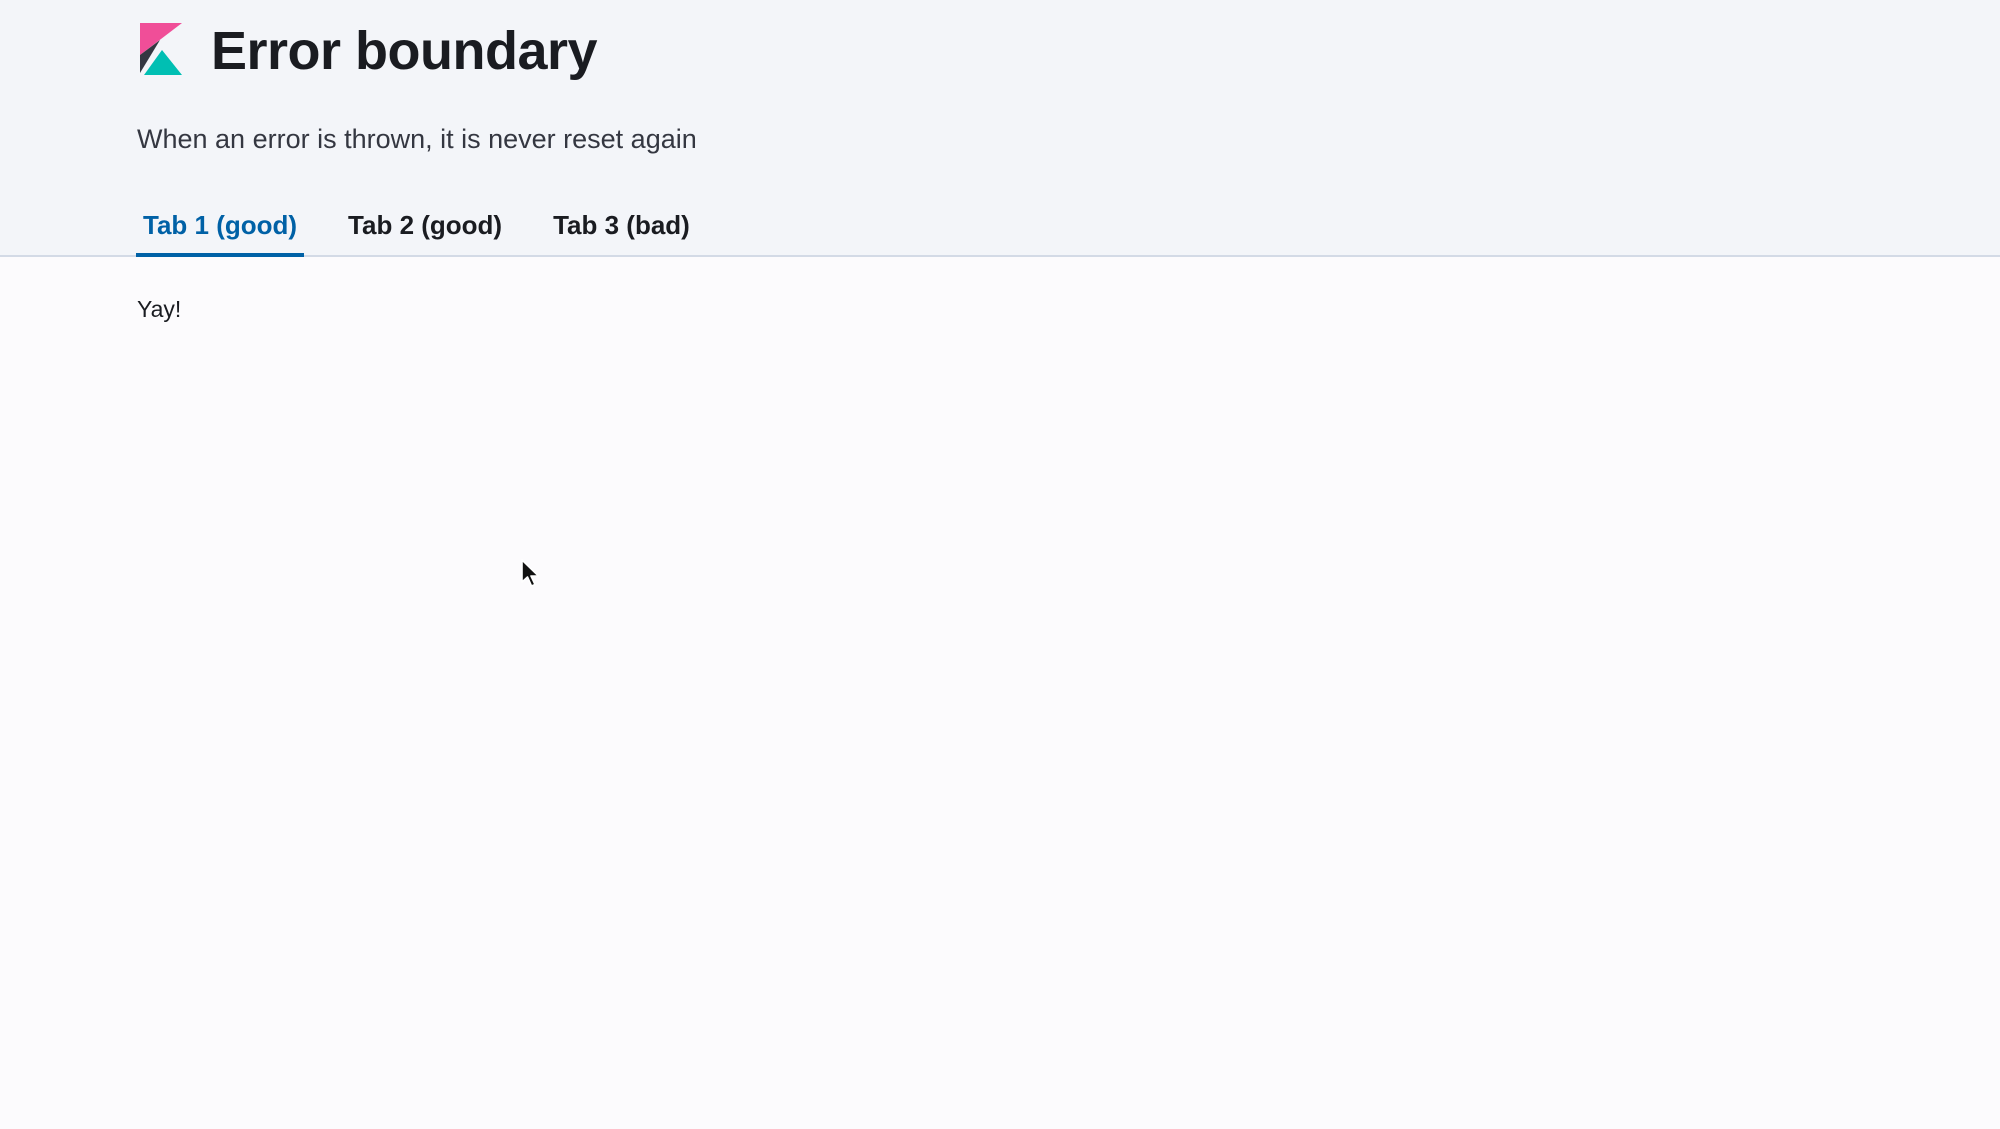 The width and height of the screenshot is (2000, 1129). What do you see at coordinates (159, 309) in the screenshot?
I see `tab-content-text: Yay!` at bounding box center [159, 309].